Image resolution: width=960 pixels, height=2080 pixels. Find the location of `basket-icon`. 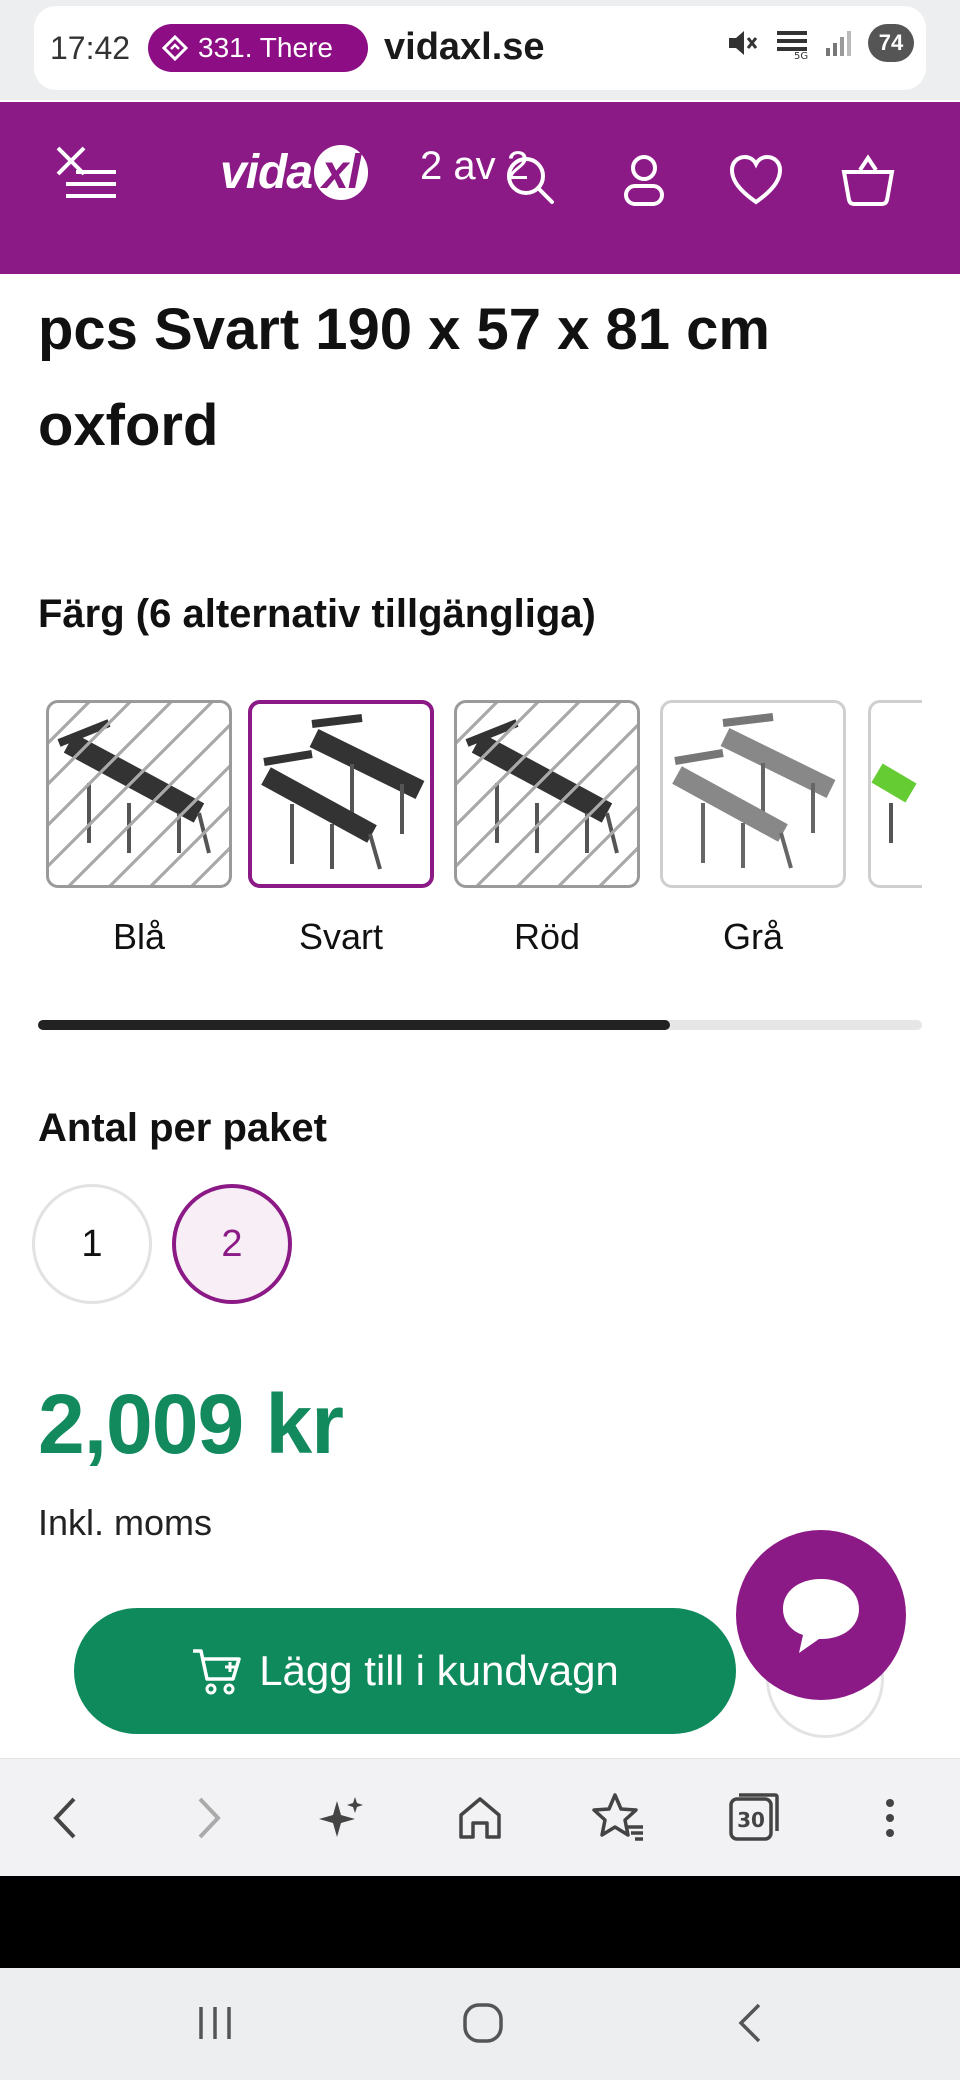

basket-icon is located at coordinates (868, 180).